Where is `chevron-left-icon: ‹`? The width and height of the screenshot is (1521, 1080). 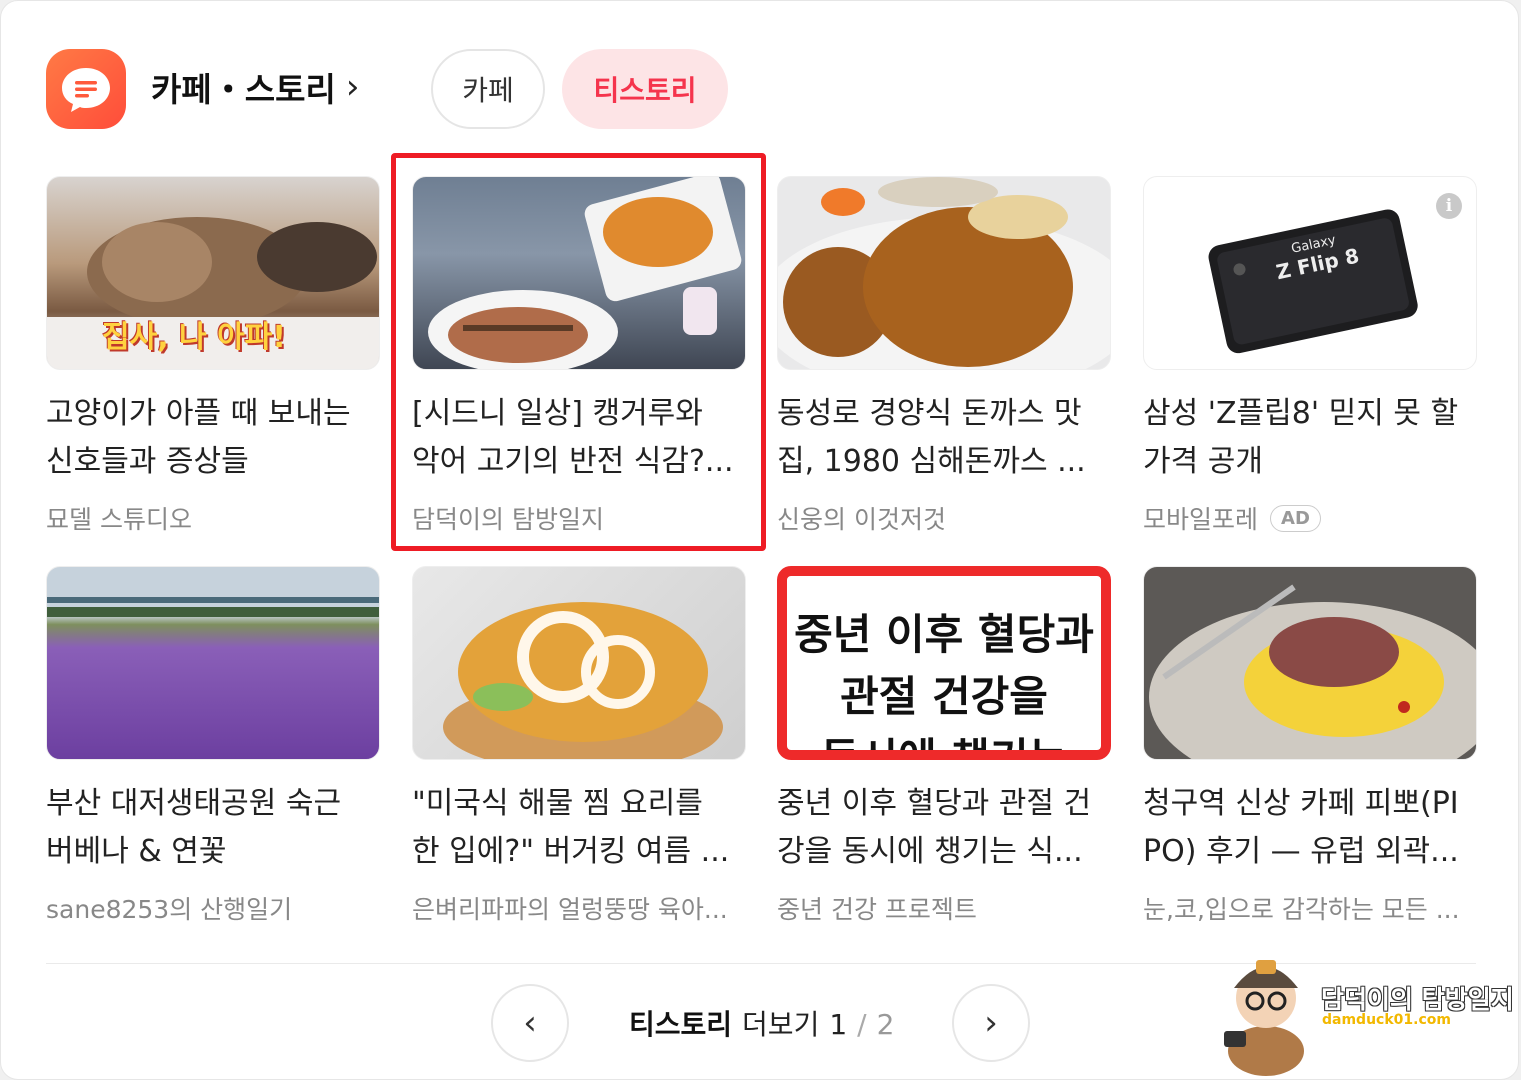
chevron-left-icon: ‹ is located at coordinates (530, 1023).